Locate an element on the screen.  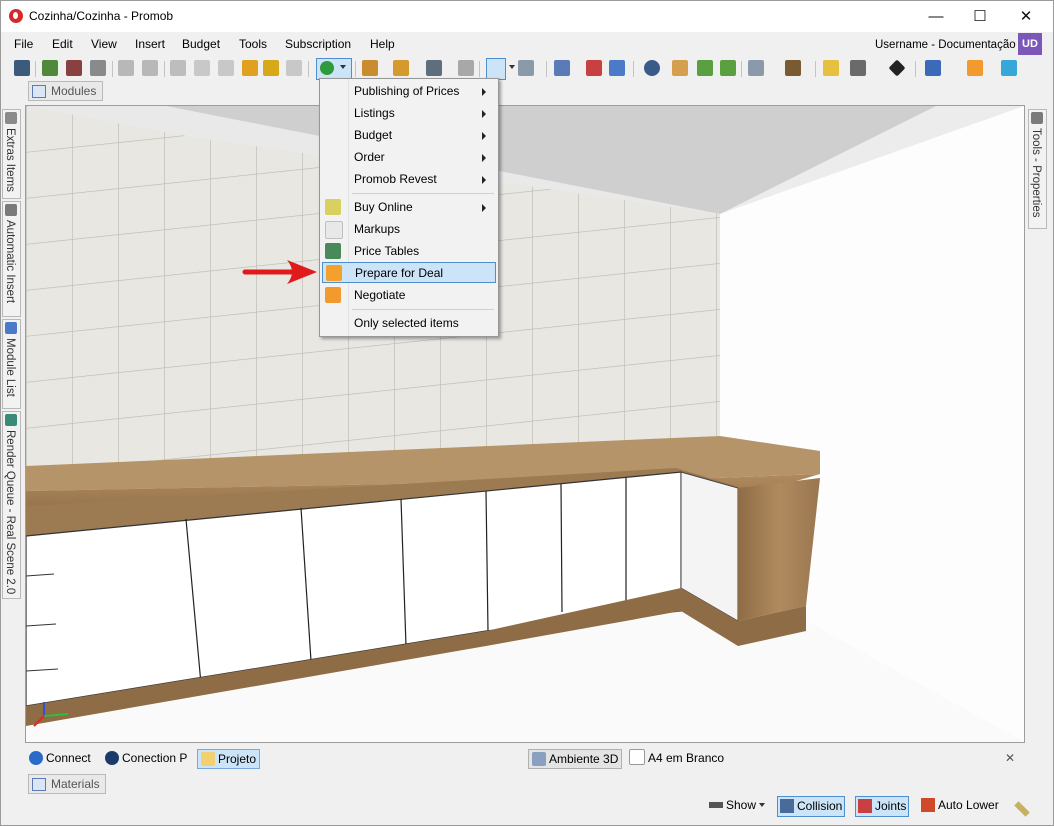
shape-icon is located at coordinates (434, 68).